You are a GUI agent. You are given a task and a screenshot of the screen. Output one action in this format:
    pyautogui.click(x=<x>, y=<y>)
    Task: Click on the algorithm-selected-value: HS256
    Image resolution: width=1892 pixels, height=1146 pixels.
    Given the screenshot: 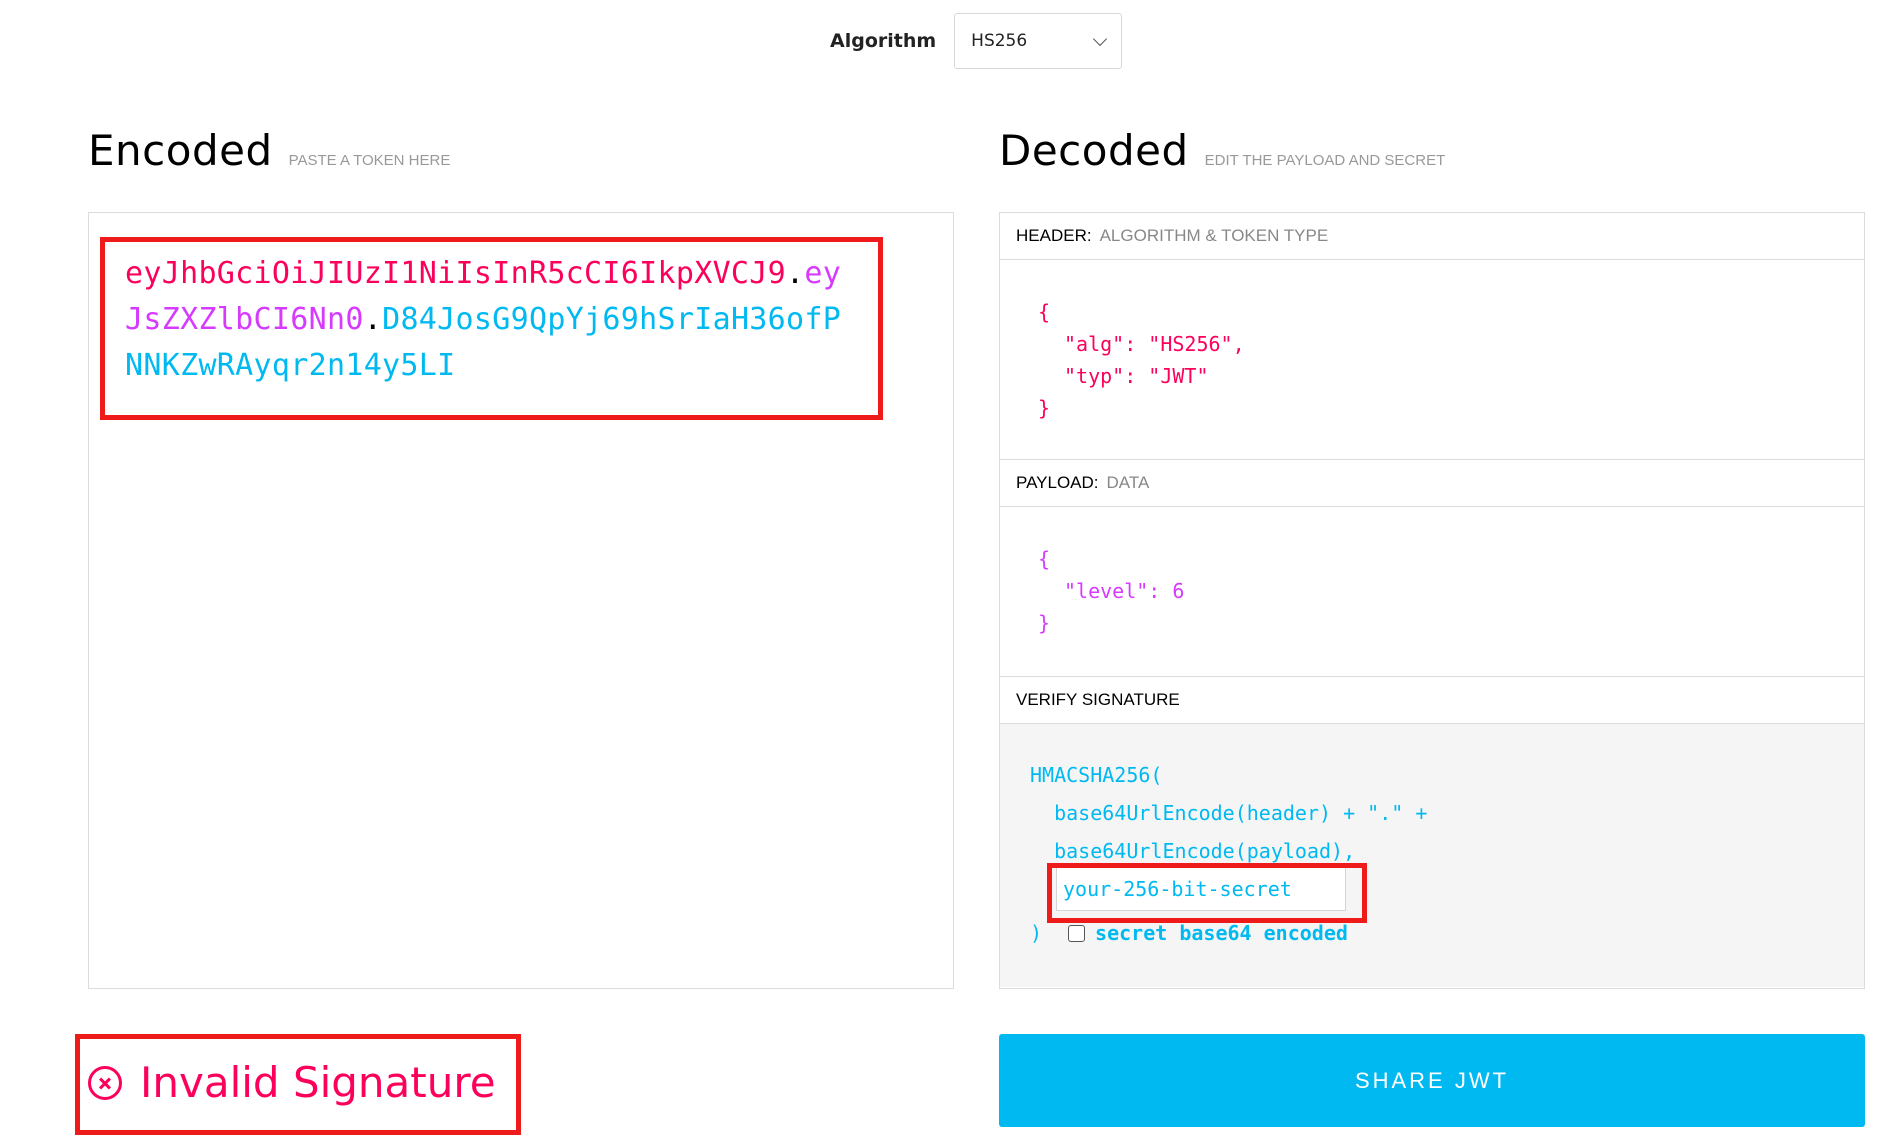 What is the action you would take?
    pyautogui.click(x=999, y=41)
    